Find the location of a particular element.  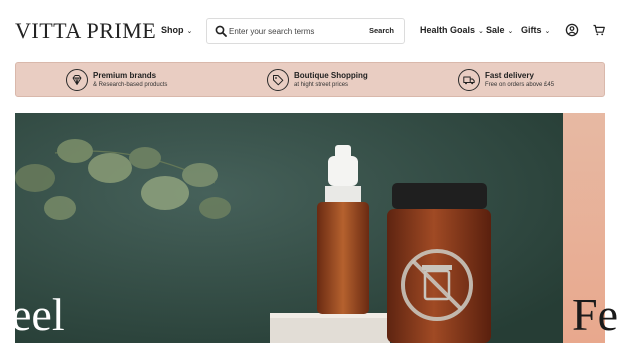

hero-headline: eel is located at coordinates (40, 314).